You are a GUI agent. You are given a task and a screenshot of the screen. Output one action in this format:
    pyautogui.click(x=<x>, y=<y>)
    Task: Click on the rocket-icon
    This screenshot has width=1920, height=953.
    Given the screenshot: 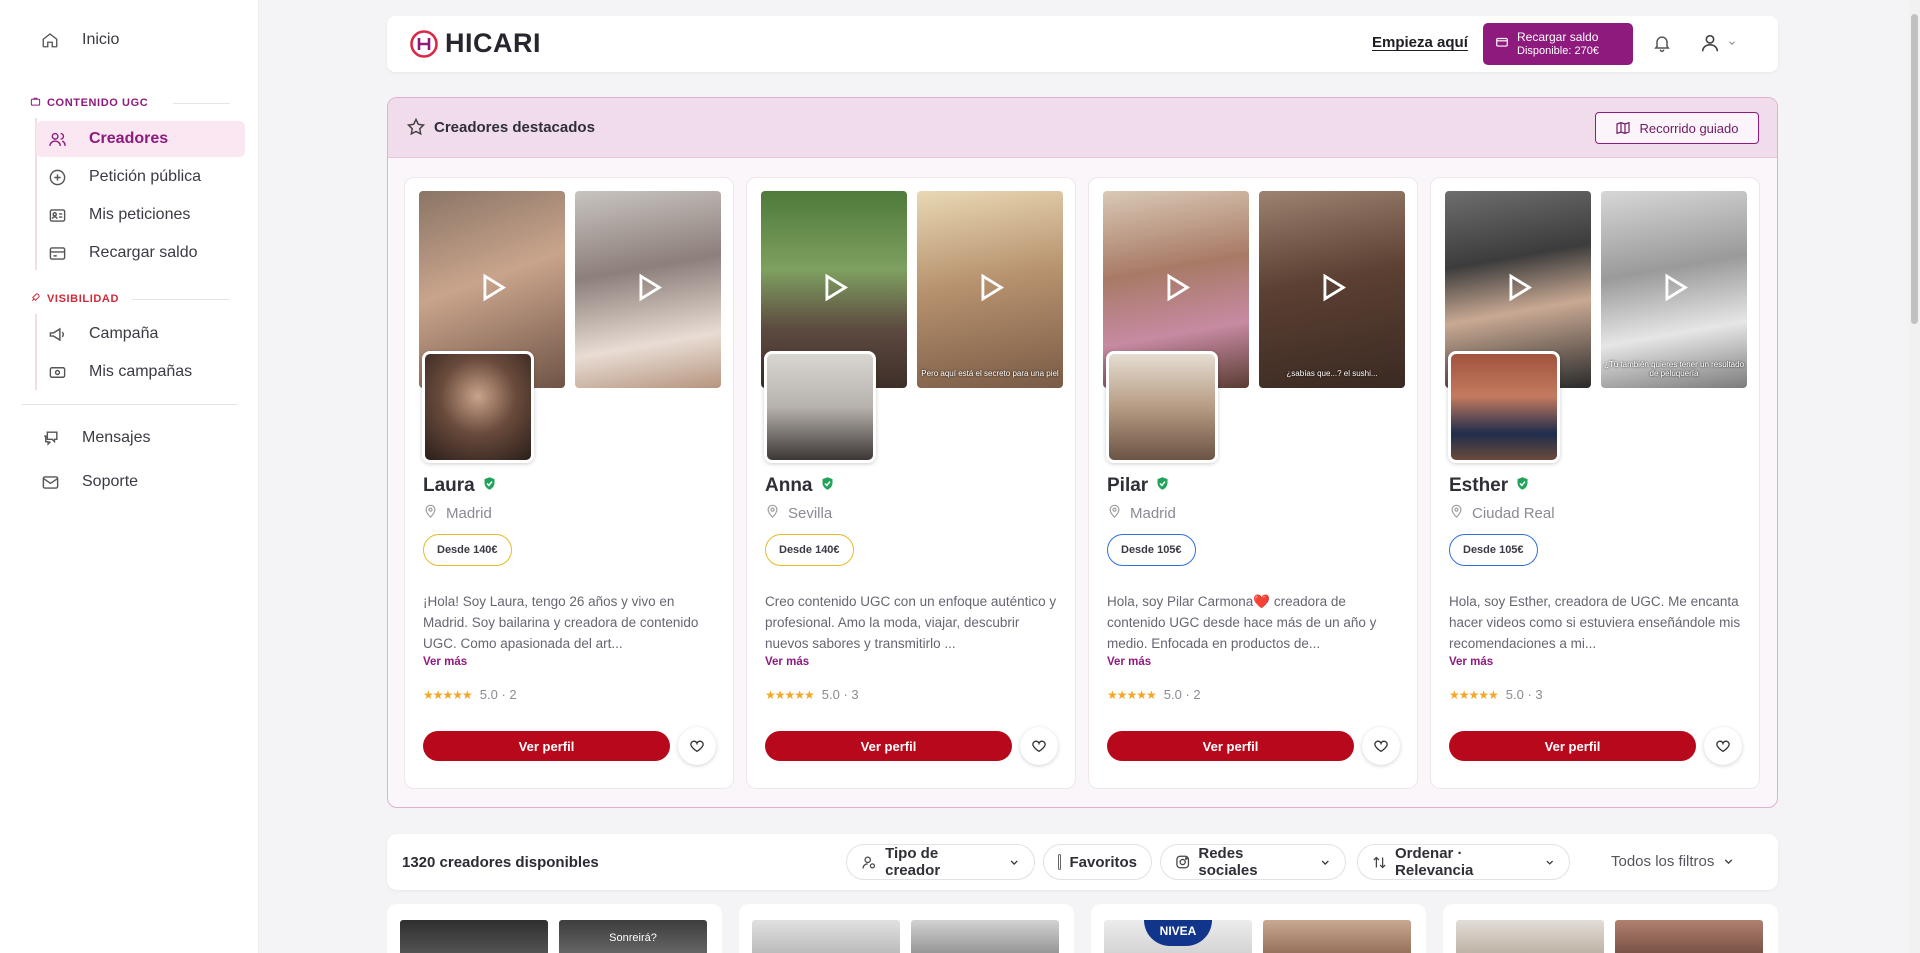 What is the action you would take?
    pyautogui.click(x=35, y=299)
    